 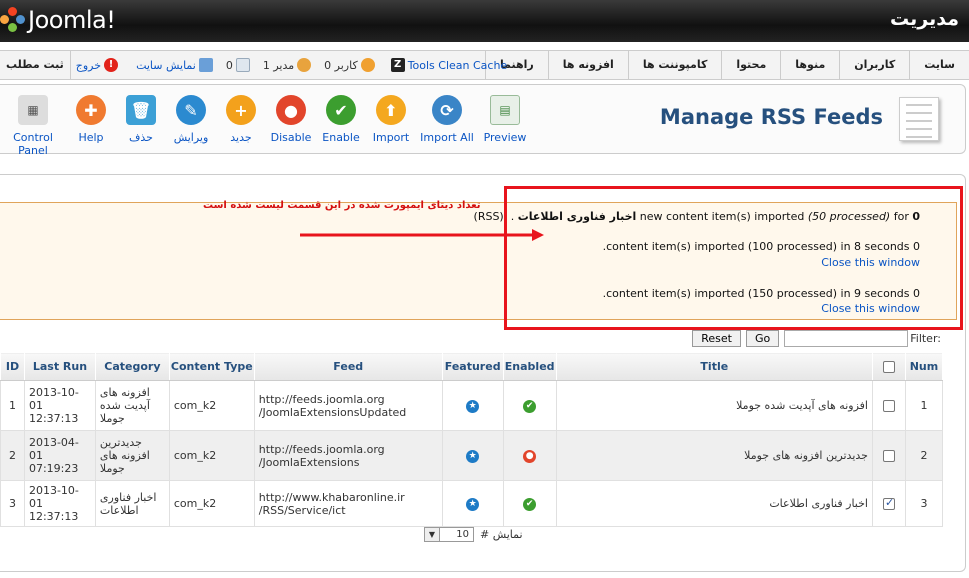 What do you see at coordinates (91, 126) in the screenshot?
I see `help-button: ✚ Help` at bounding box center [91, 126].